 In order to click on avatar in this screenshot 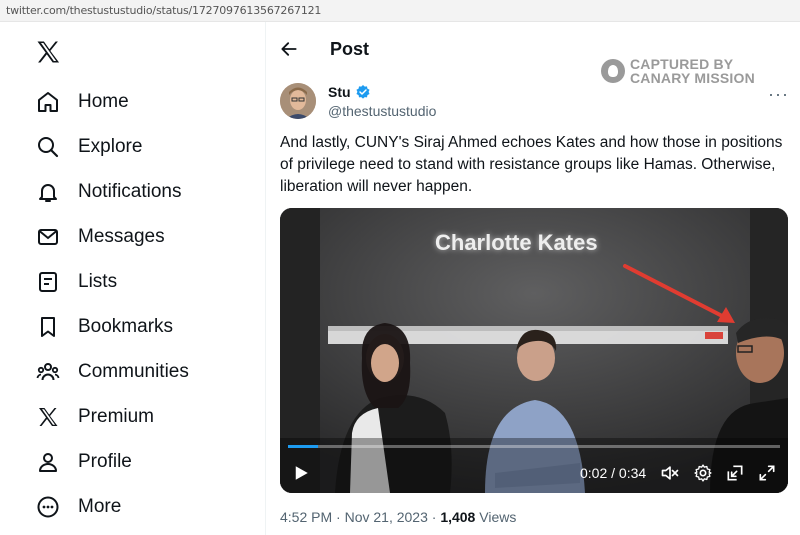, I will do `click(298, 101)`.